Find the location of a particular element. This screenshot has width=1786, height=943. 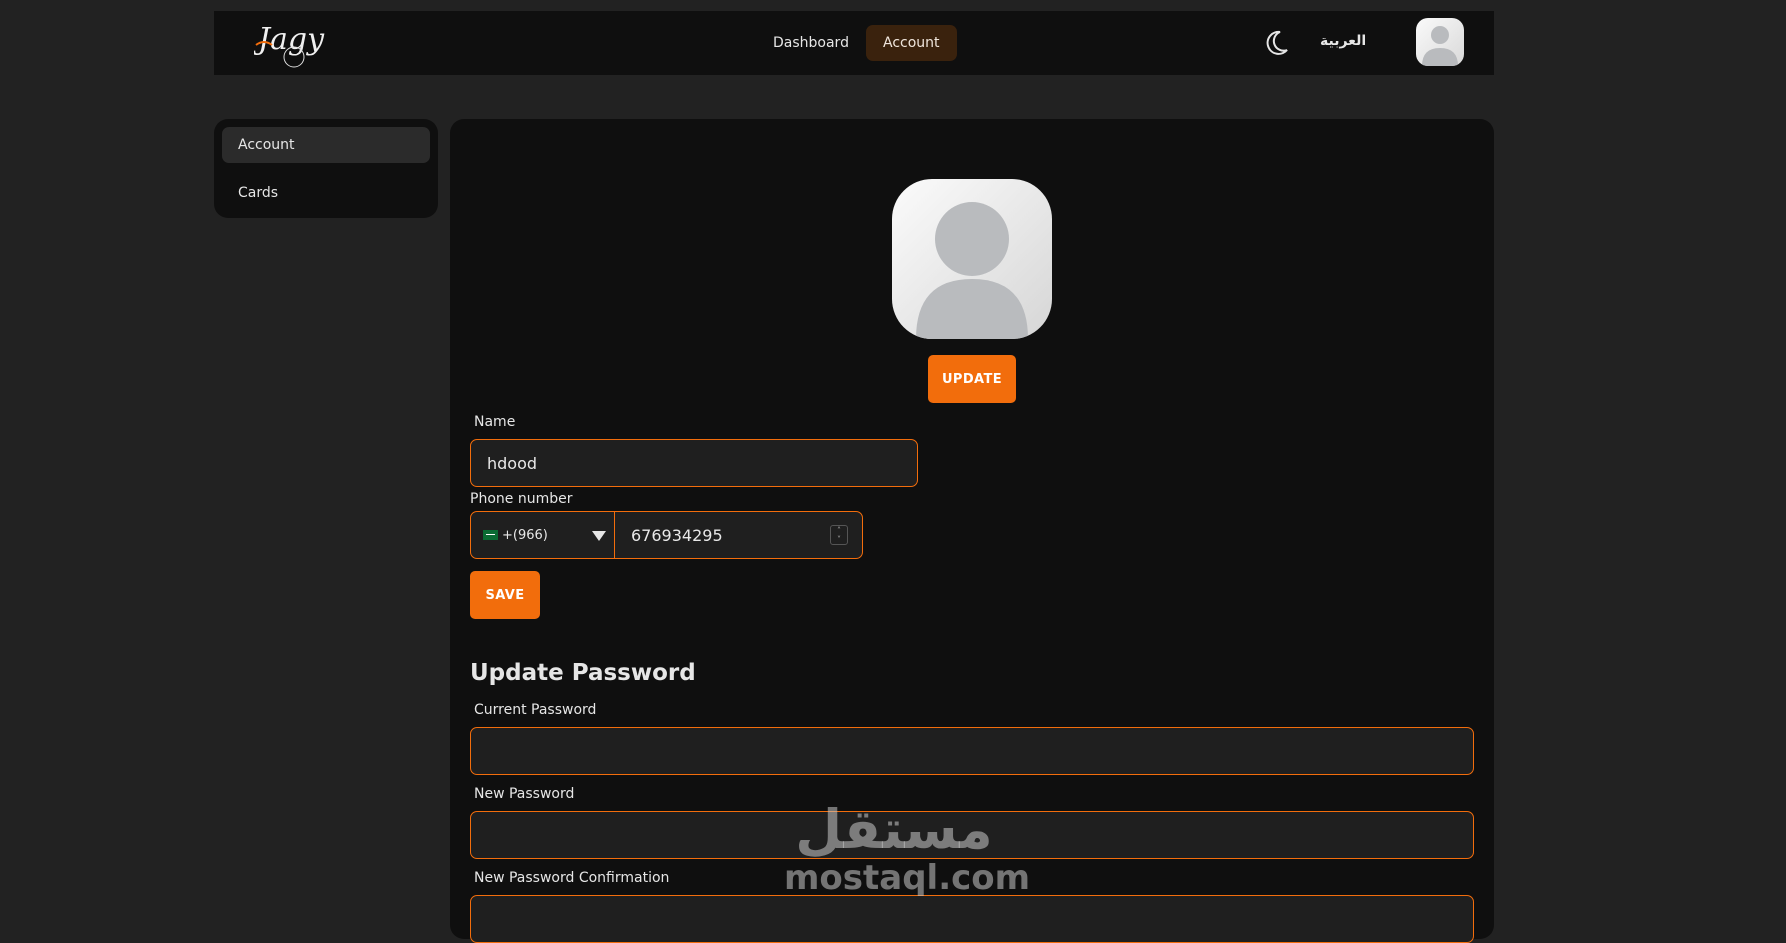

phone-label: Phone number is located at coordinates (521, 499).